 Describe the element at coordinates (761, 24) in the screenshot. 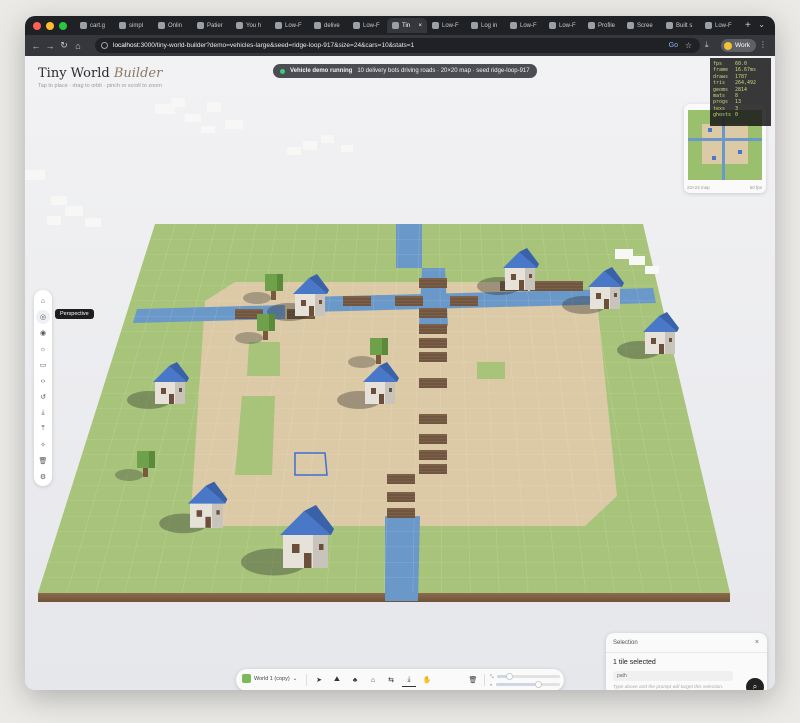

I see `tab-search-icon: ⌄` at that location.